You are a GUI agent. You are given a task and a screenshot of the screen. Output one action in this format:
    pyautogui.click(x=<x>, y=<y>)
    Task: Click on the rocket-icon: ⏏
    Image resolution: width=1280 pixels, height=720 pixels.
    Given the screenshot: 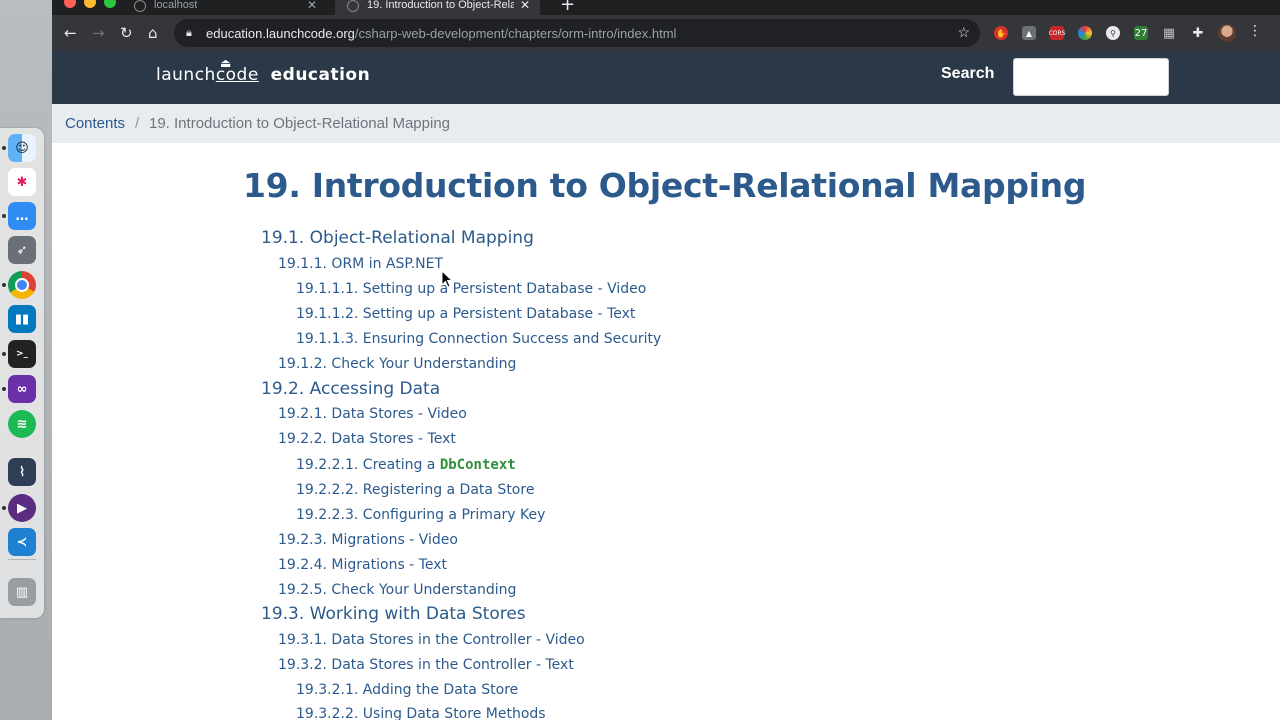 What is the action you would take?
    pyautogui.click(x=226, y=63)
    